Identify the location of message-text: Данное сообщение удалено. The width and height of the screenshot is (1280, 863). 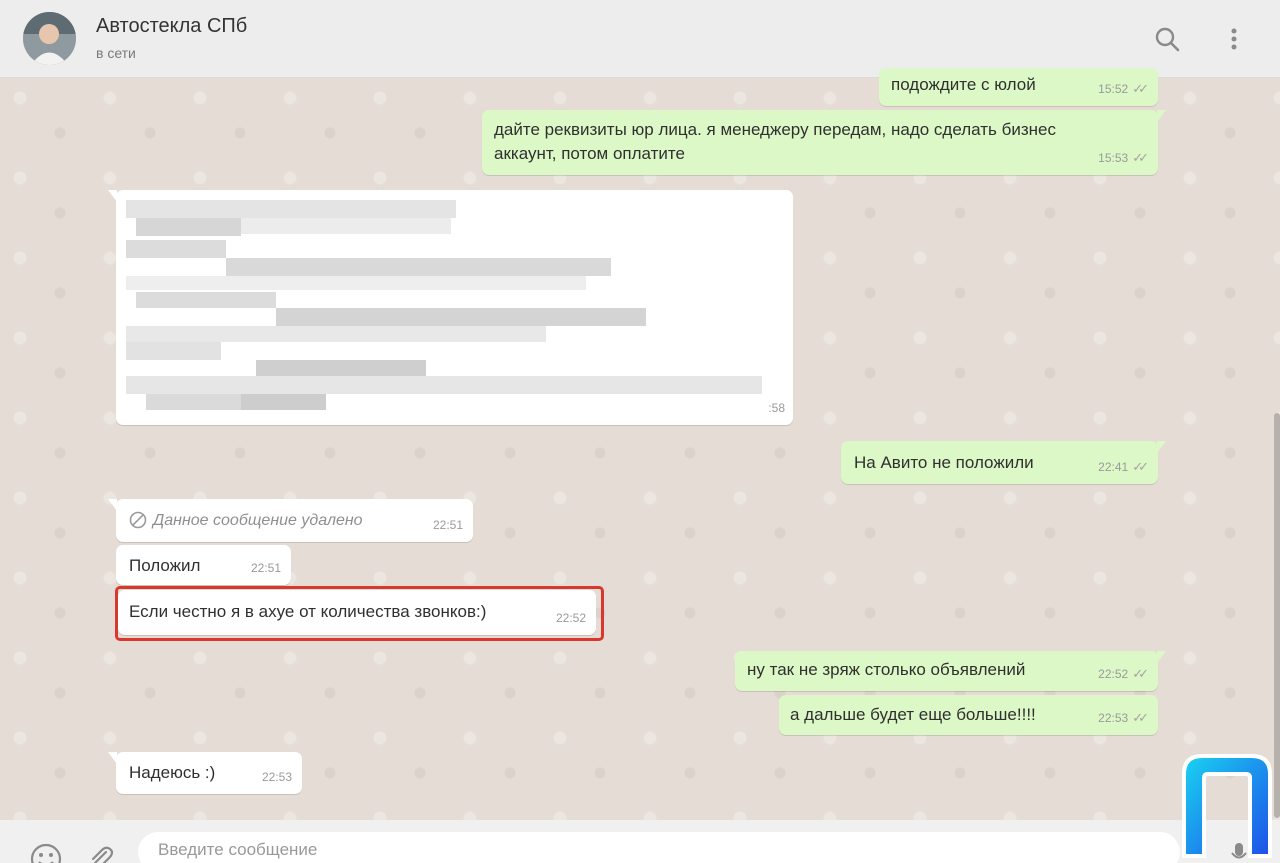
(258, 520).